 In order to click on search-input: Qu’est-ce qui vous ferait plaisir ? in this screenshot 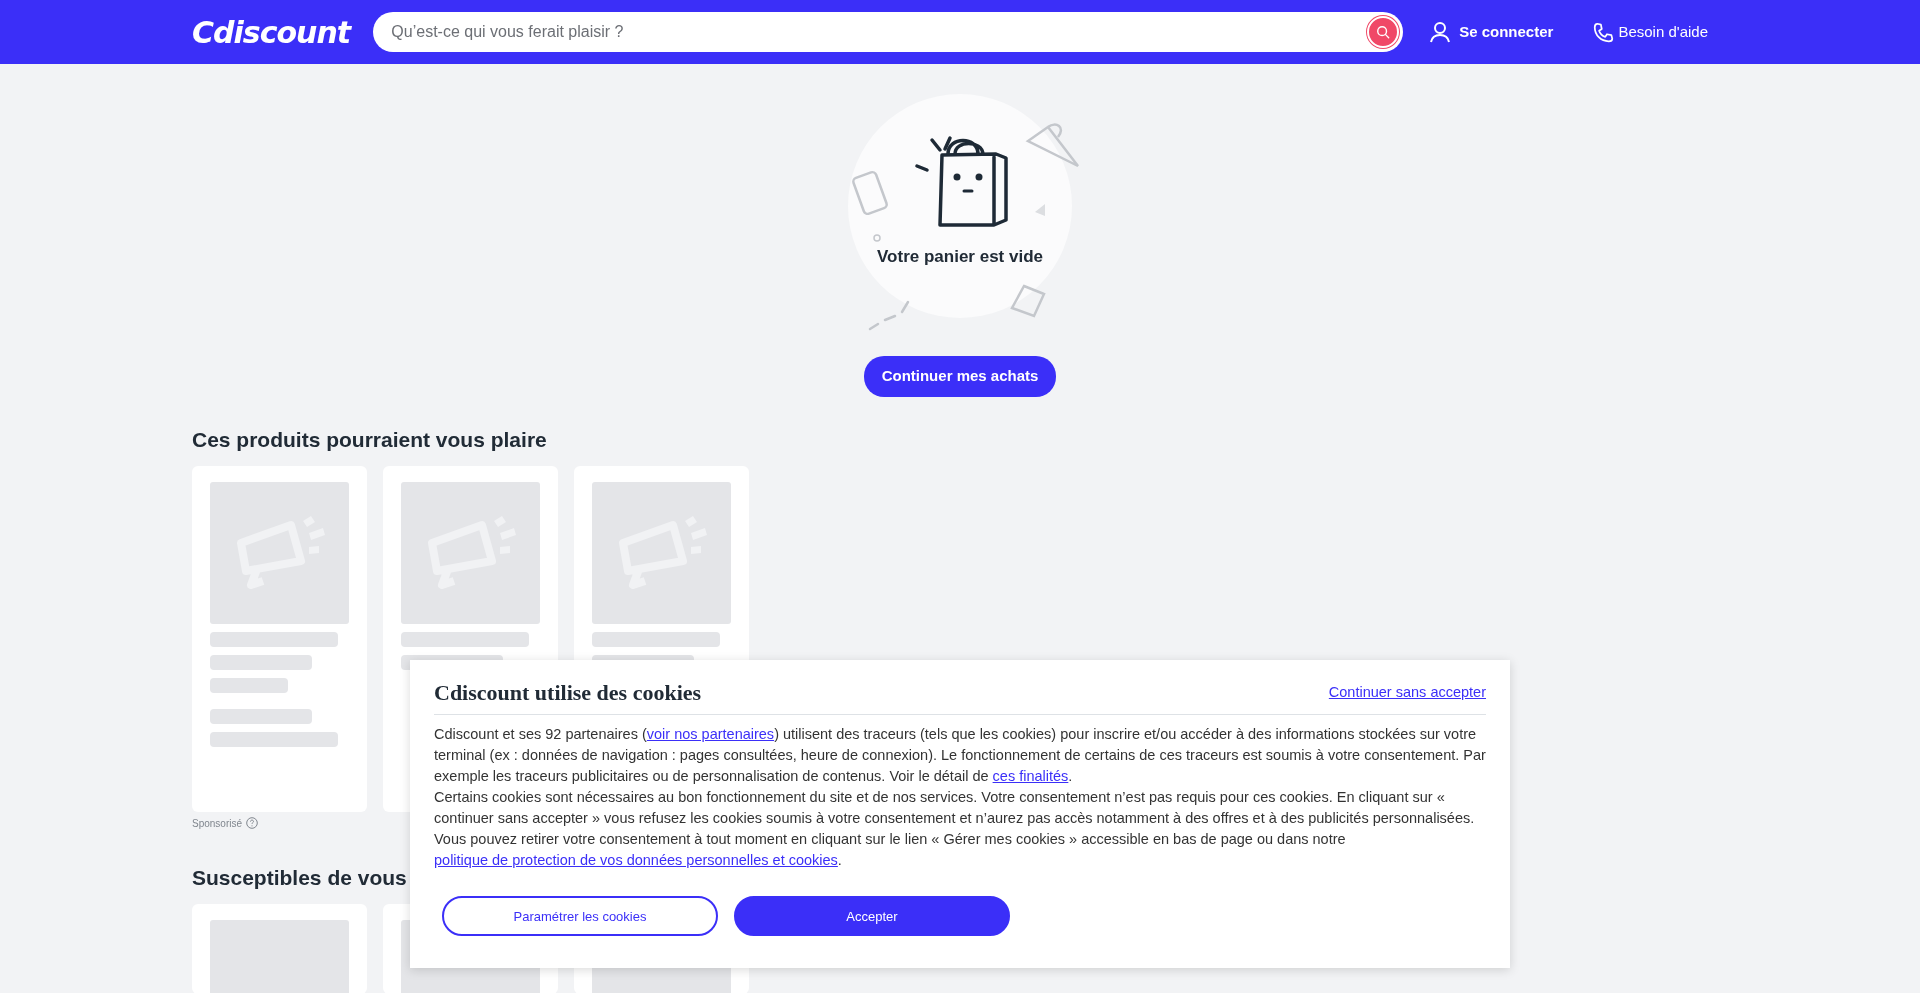, I will do `click(878, 32)`.